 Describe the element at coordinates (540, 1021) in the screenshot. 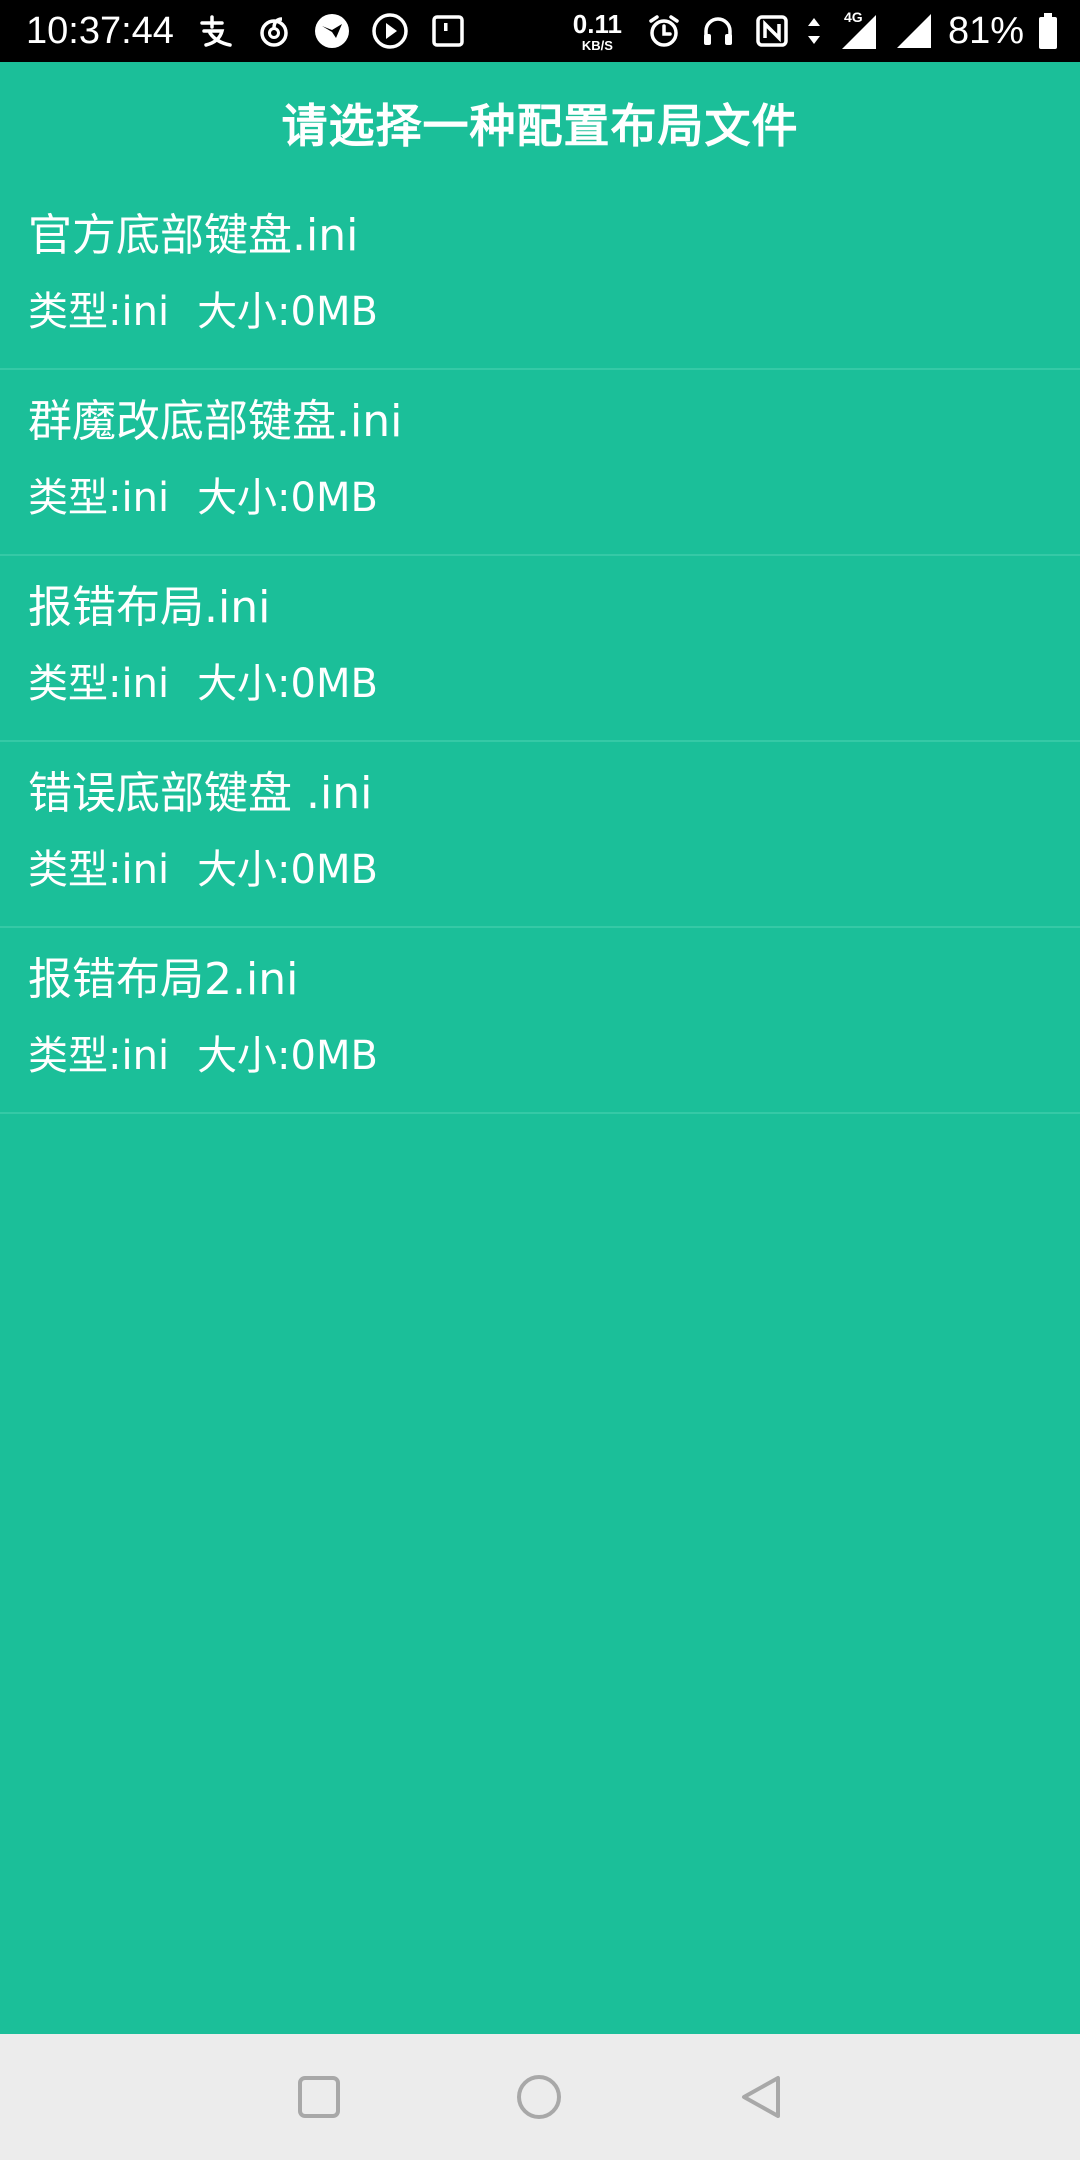

I see `list-item: 报错布局2.ini 类型:ini 大小:0MB` at that location.